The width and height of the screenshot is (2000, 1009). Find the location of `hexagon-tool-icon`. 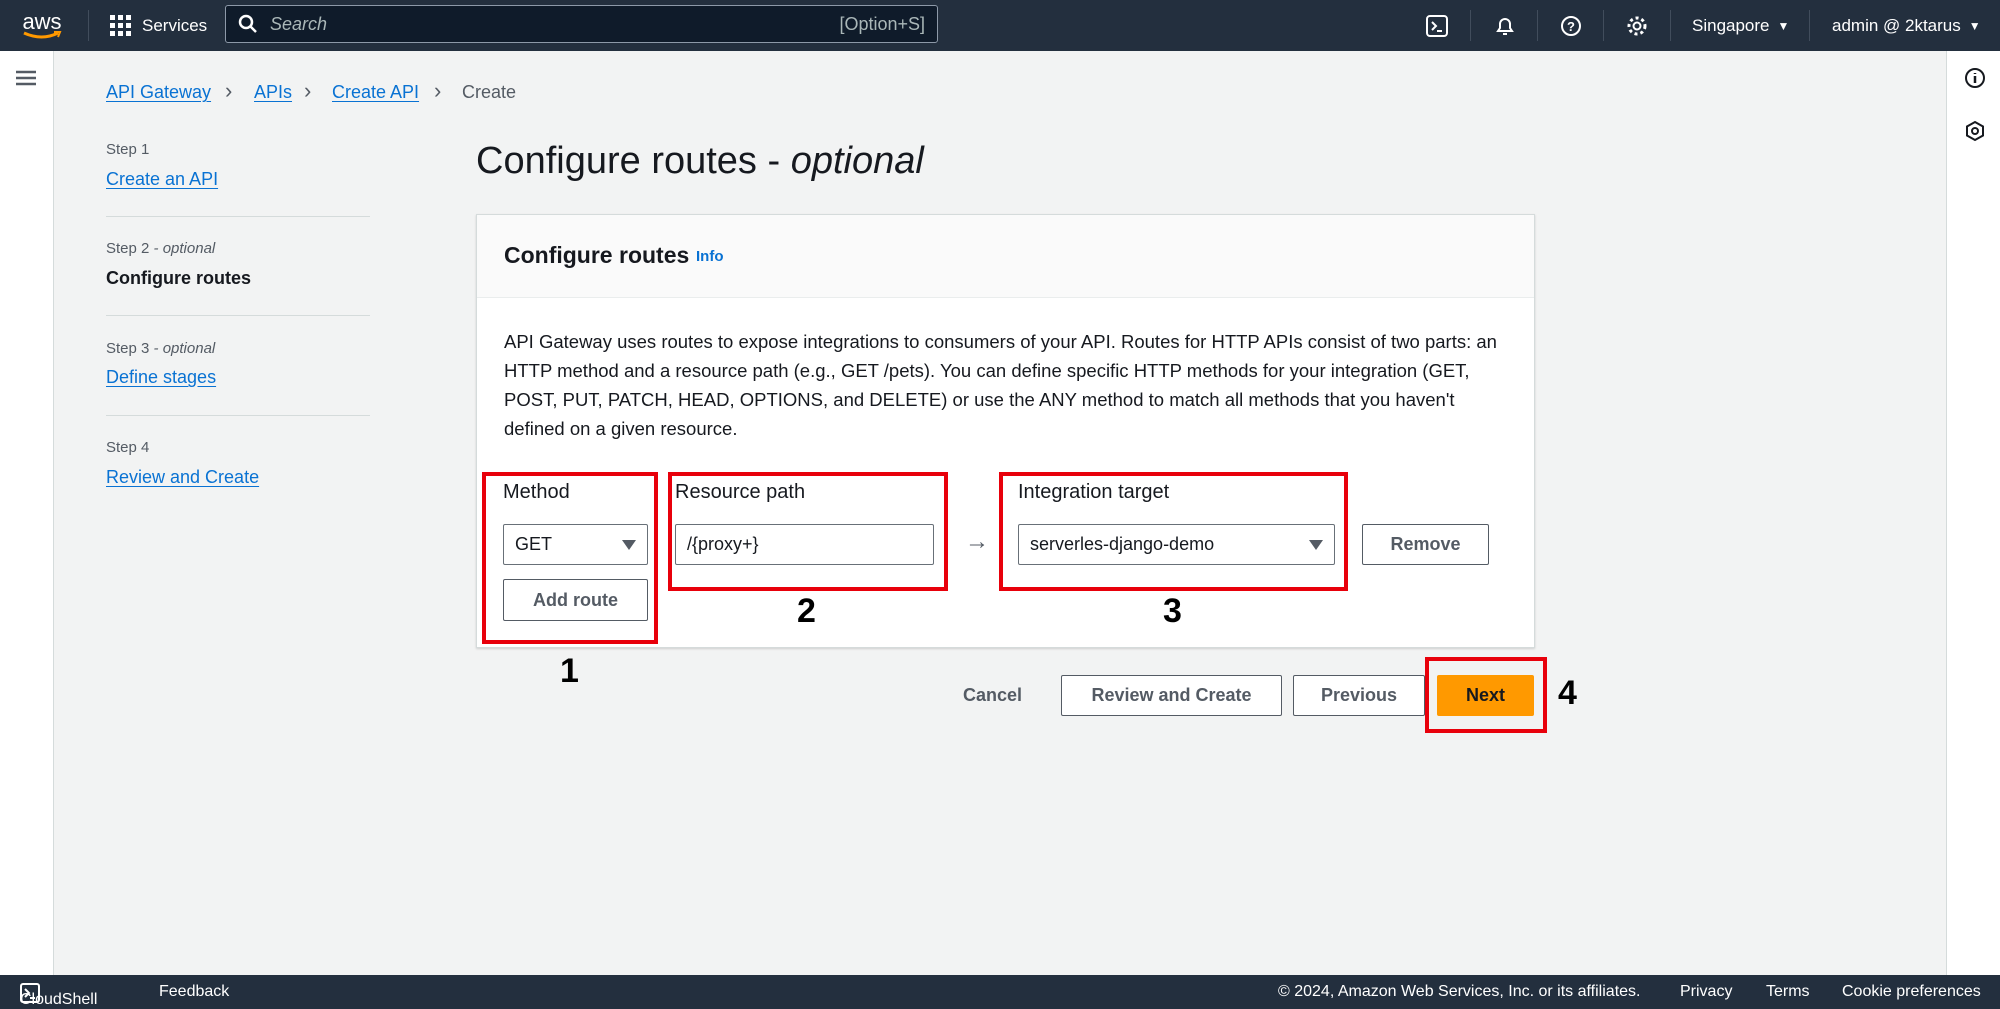

hexagon-tool-icon is located at coordinates (1975, 131).